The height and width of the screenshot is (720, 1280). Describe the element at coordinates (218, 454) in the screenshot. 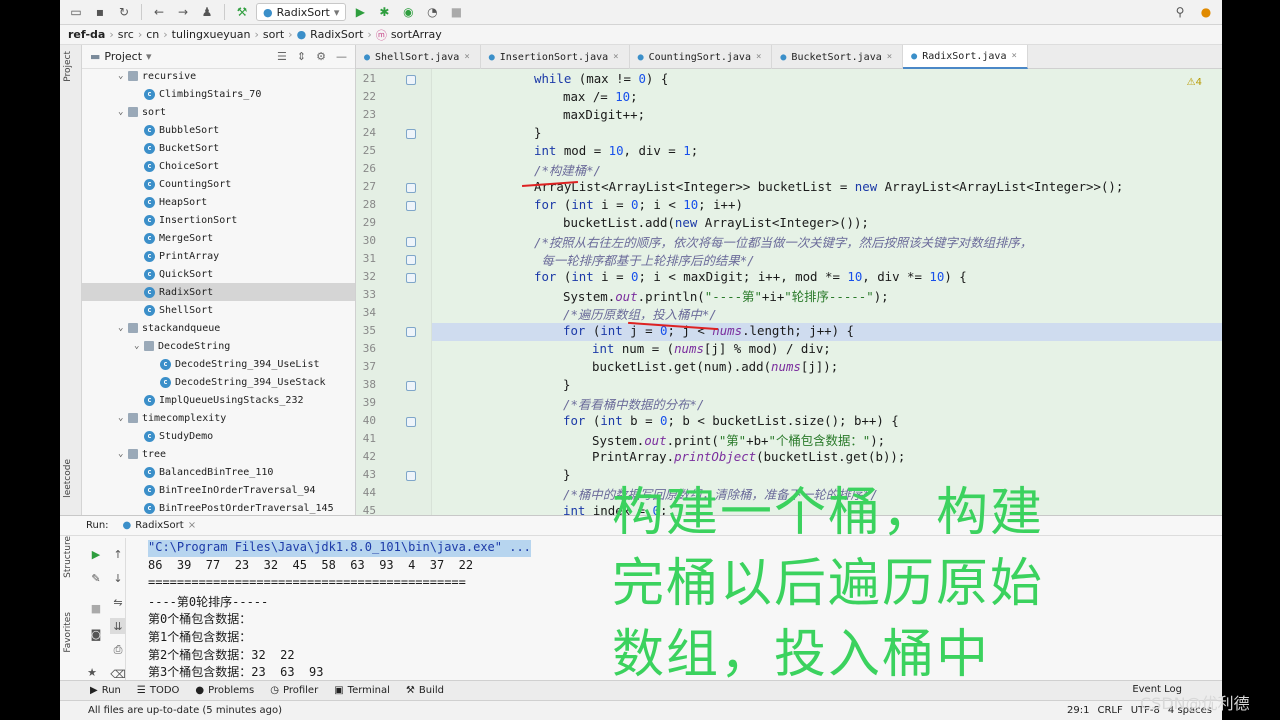

I see `tree-item: ⌄ tree` at that location.